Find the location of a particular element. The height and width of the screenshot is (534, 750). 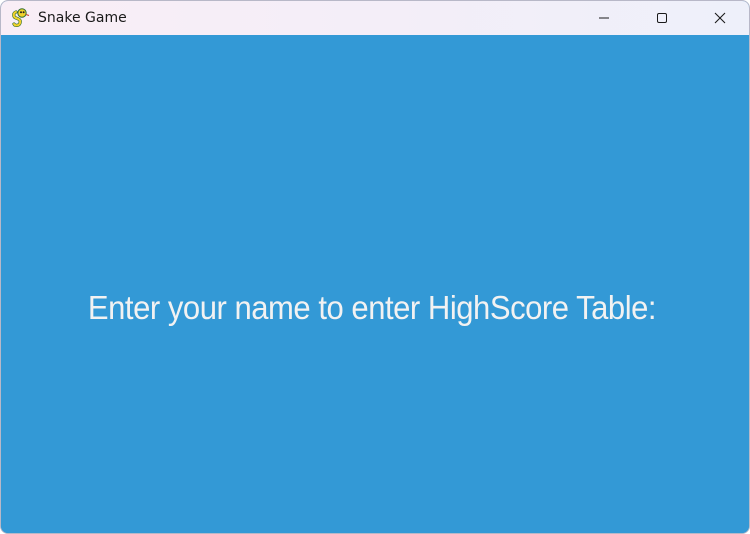

minimize-icon is located at coordinates (604, 18).